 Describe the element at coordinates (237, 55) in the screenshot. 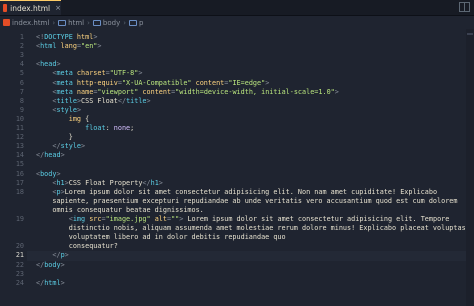

I see `code-line: 3` at that location.